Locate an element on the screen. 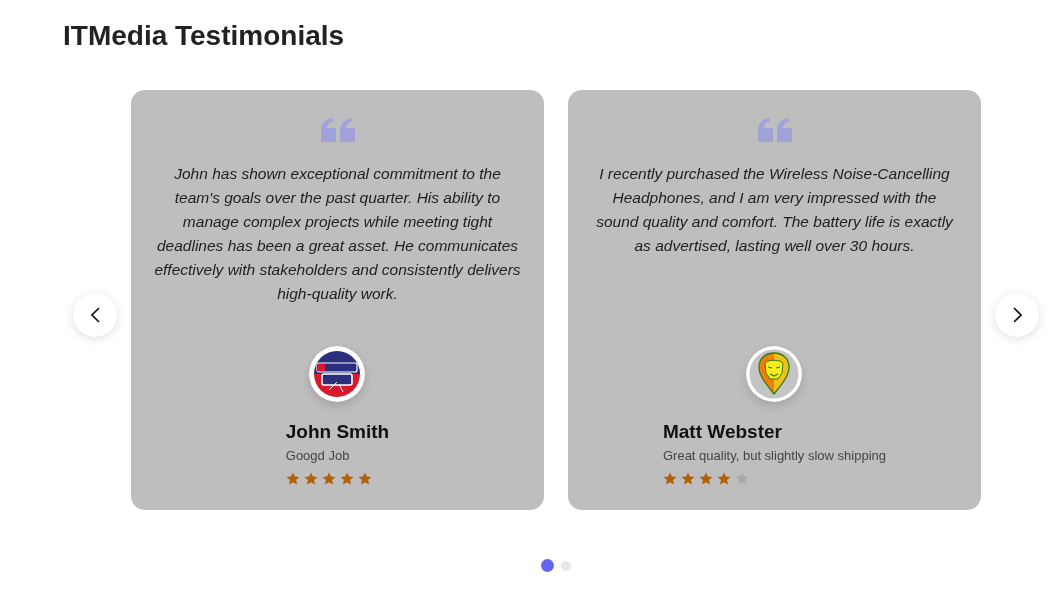 This screenshot has width=1053, height=607. reviewer-name: Matt Webster is located at coordinates (722, 432).